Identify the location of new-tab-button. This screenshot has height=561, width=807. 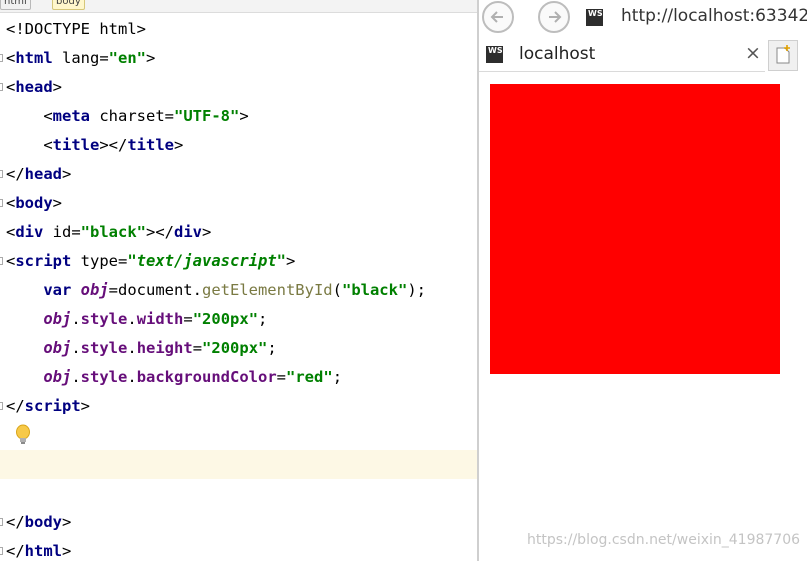
(783, 55).